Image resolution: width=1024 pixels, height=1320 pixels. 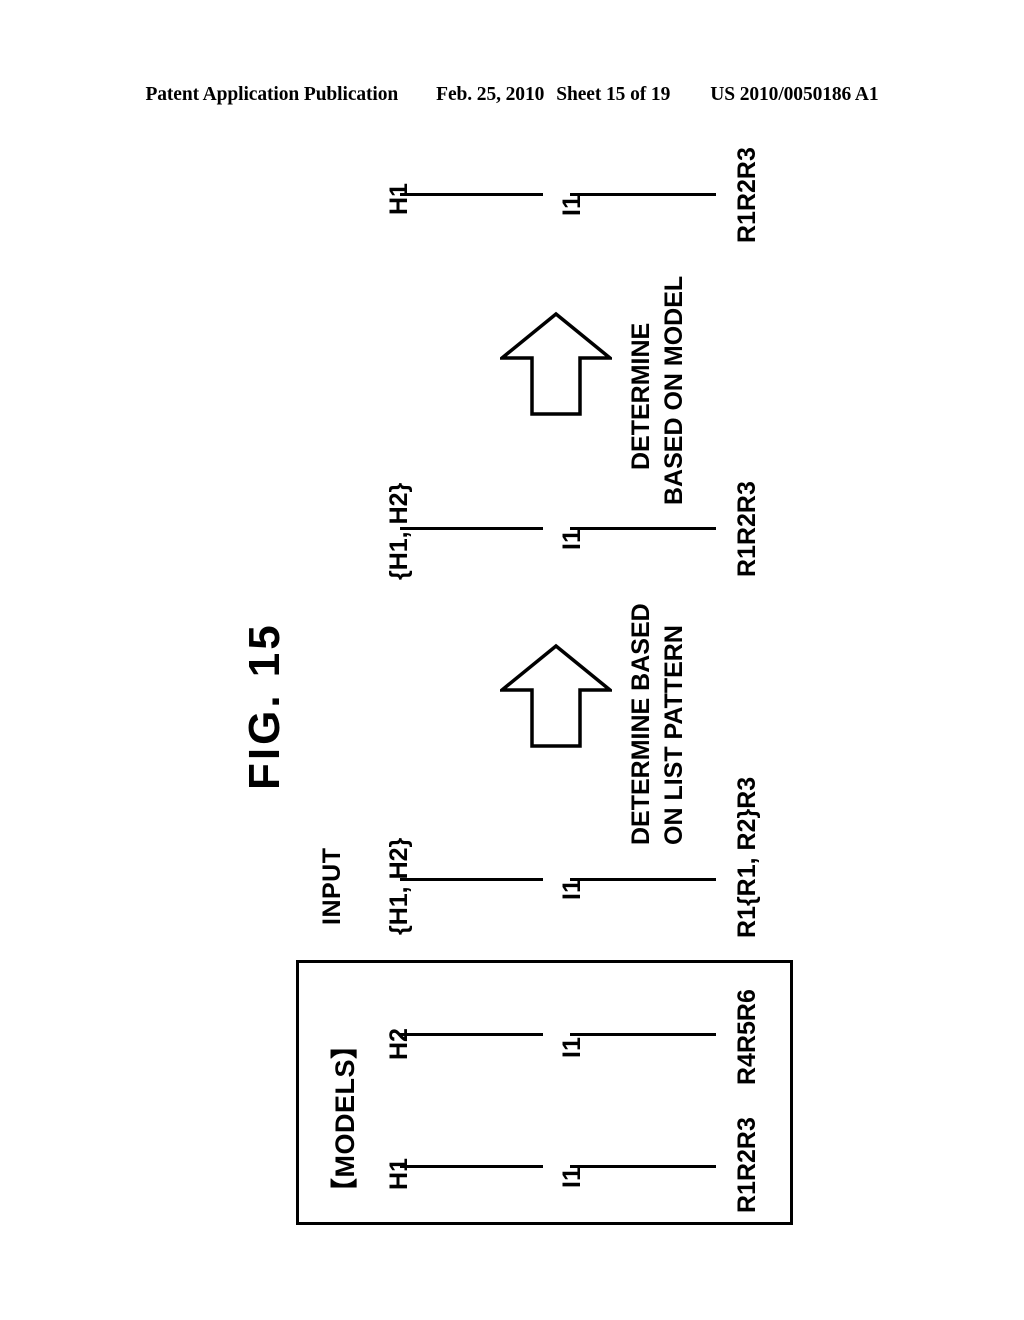 What do you see at coordinates (471, 879) in the screenshot?
I see `input-stage-connector-left` at bounding box center [471, 879].